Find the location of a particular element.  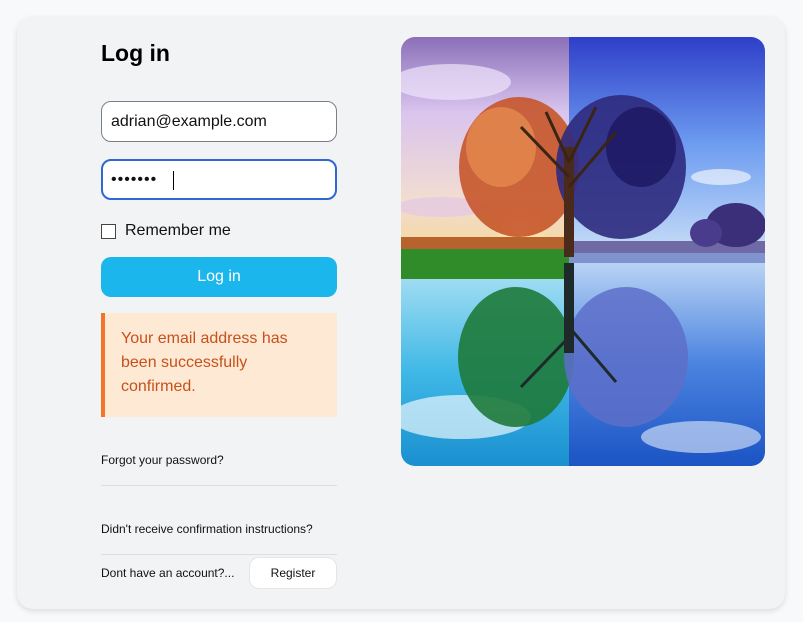

login-button: Log in is located at coordinates (219, 277).